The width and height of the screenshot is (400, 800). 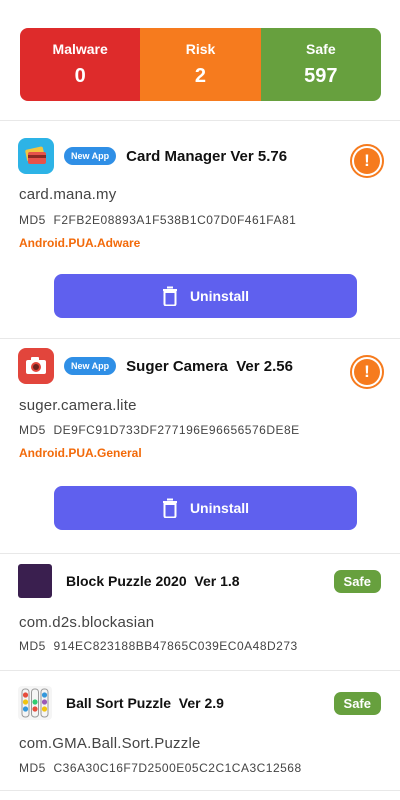 What do you see at coordinates (160, 768) in the screenshot?
I see `md5-hash: MD5 C36A30C16F7D2500E05C2C1CA3C12568` at bounding box center [160, 768].